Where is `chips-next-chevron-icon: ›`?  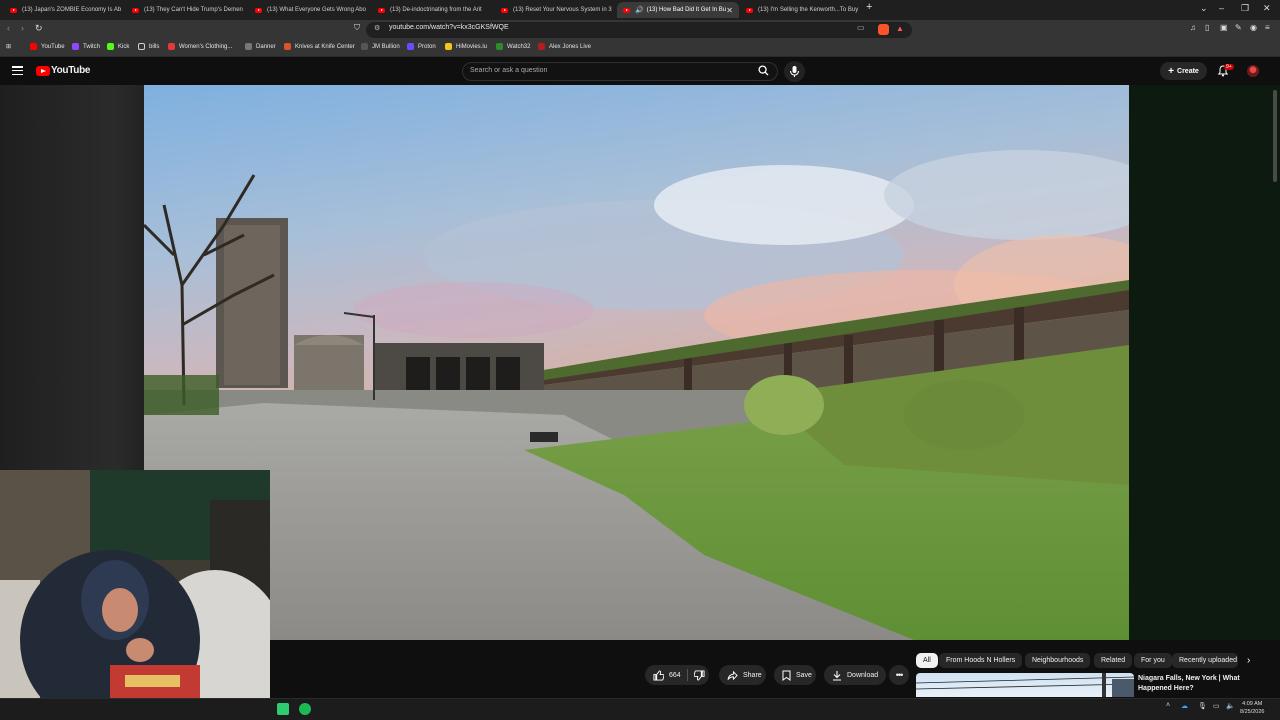 chips-next-chevron-icon: › is located at coordinates (1248, 660).